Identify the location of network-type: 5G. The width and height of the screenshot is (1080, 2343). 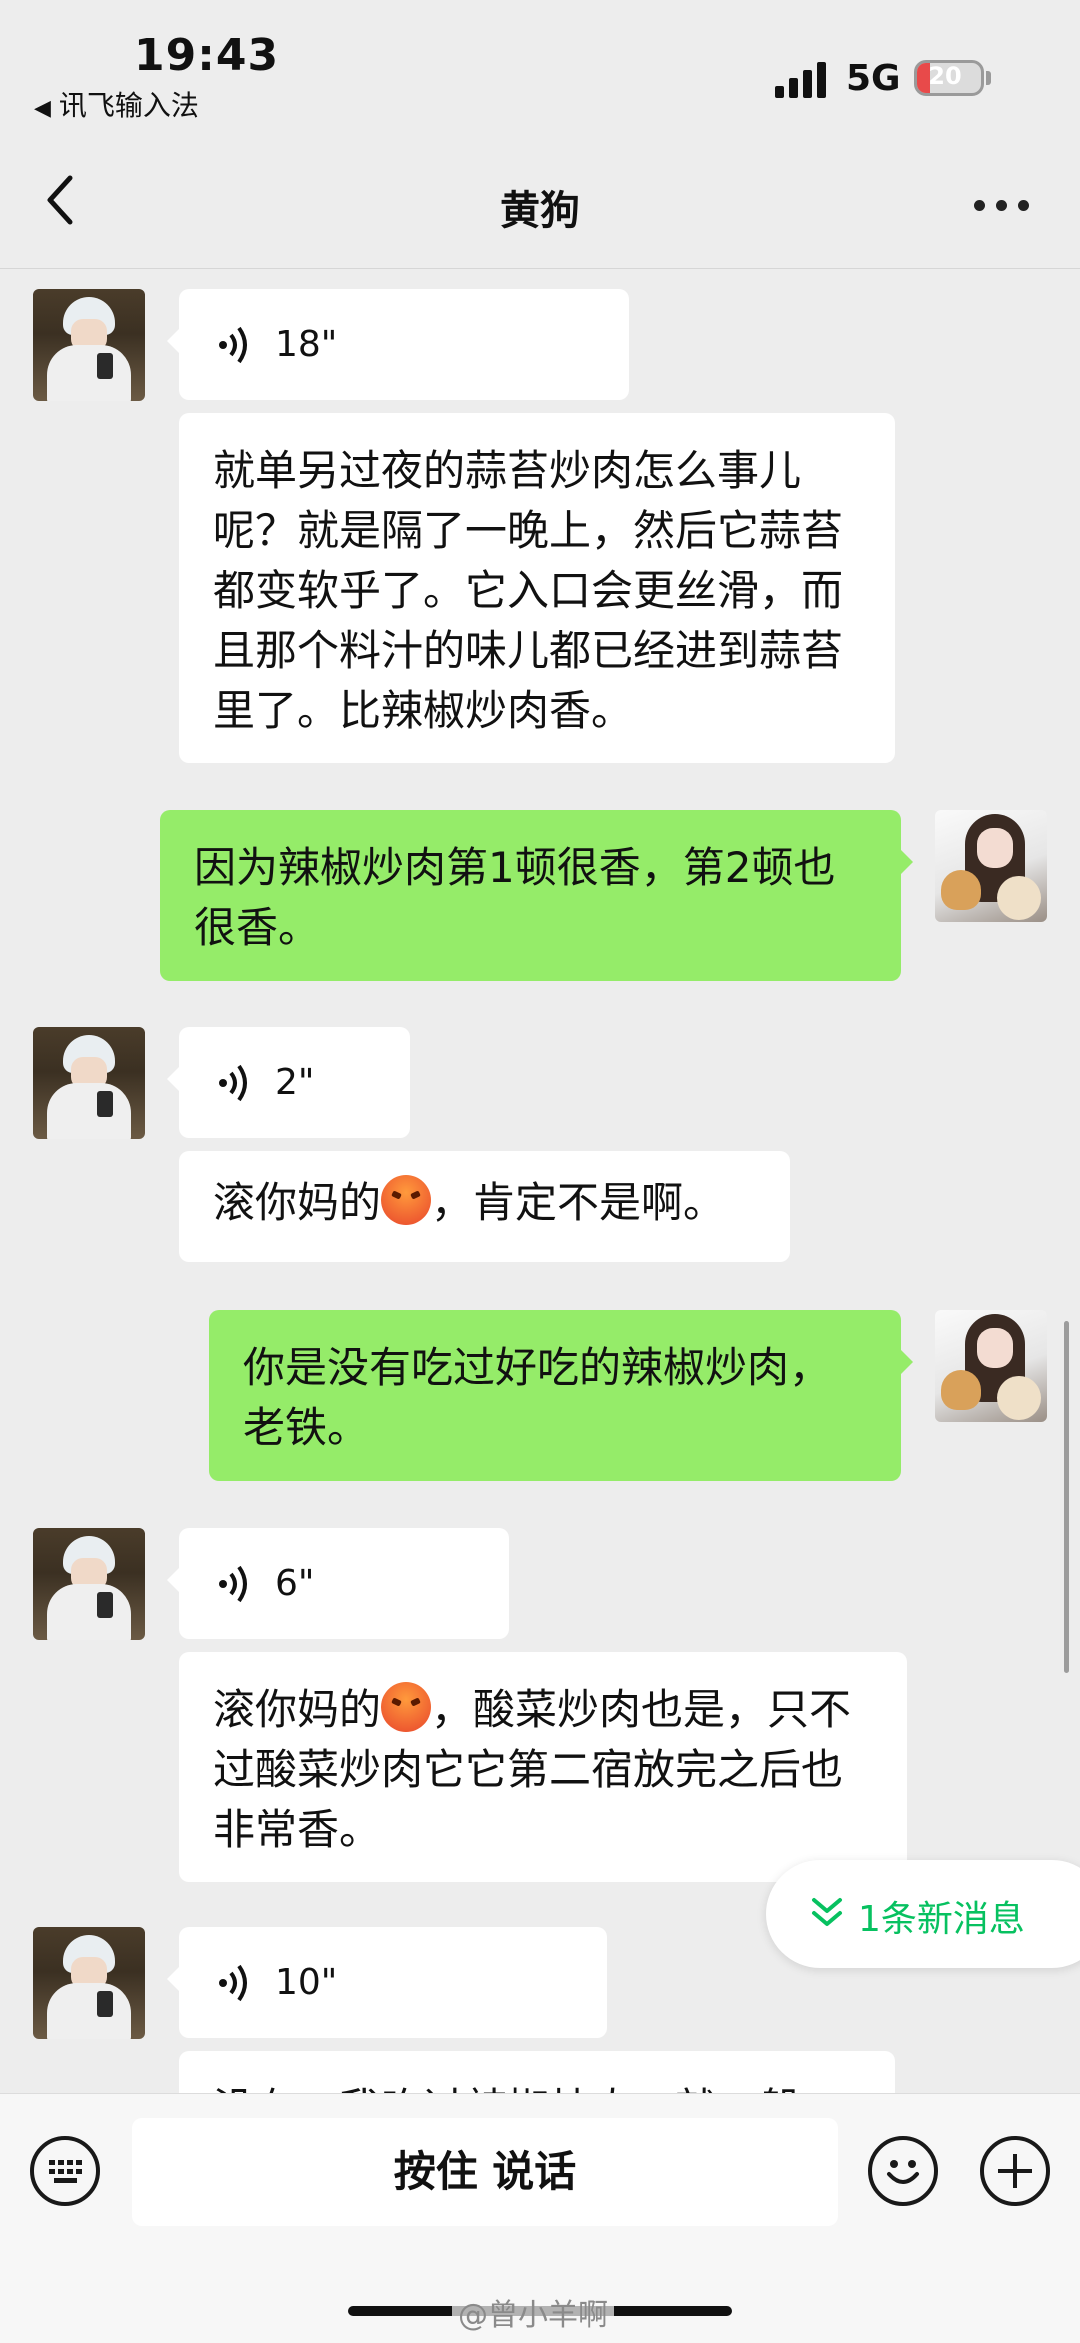
(873, 78).